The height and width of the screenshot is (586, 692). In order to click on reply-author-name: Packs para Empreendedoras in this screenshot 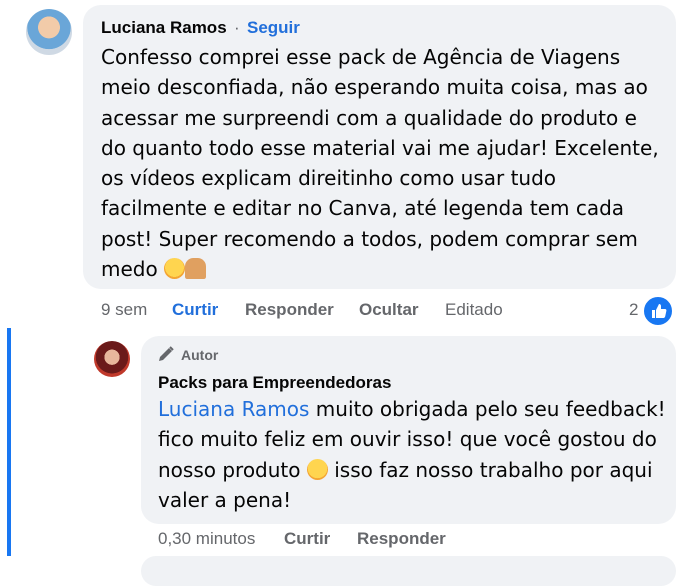, I will do `click(274, 383)`.